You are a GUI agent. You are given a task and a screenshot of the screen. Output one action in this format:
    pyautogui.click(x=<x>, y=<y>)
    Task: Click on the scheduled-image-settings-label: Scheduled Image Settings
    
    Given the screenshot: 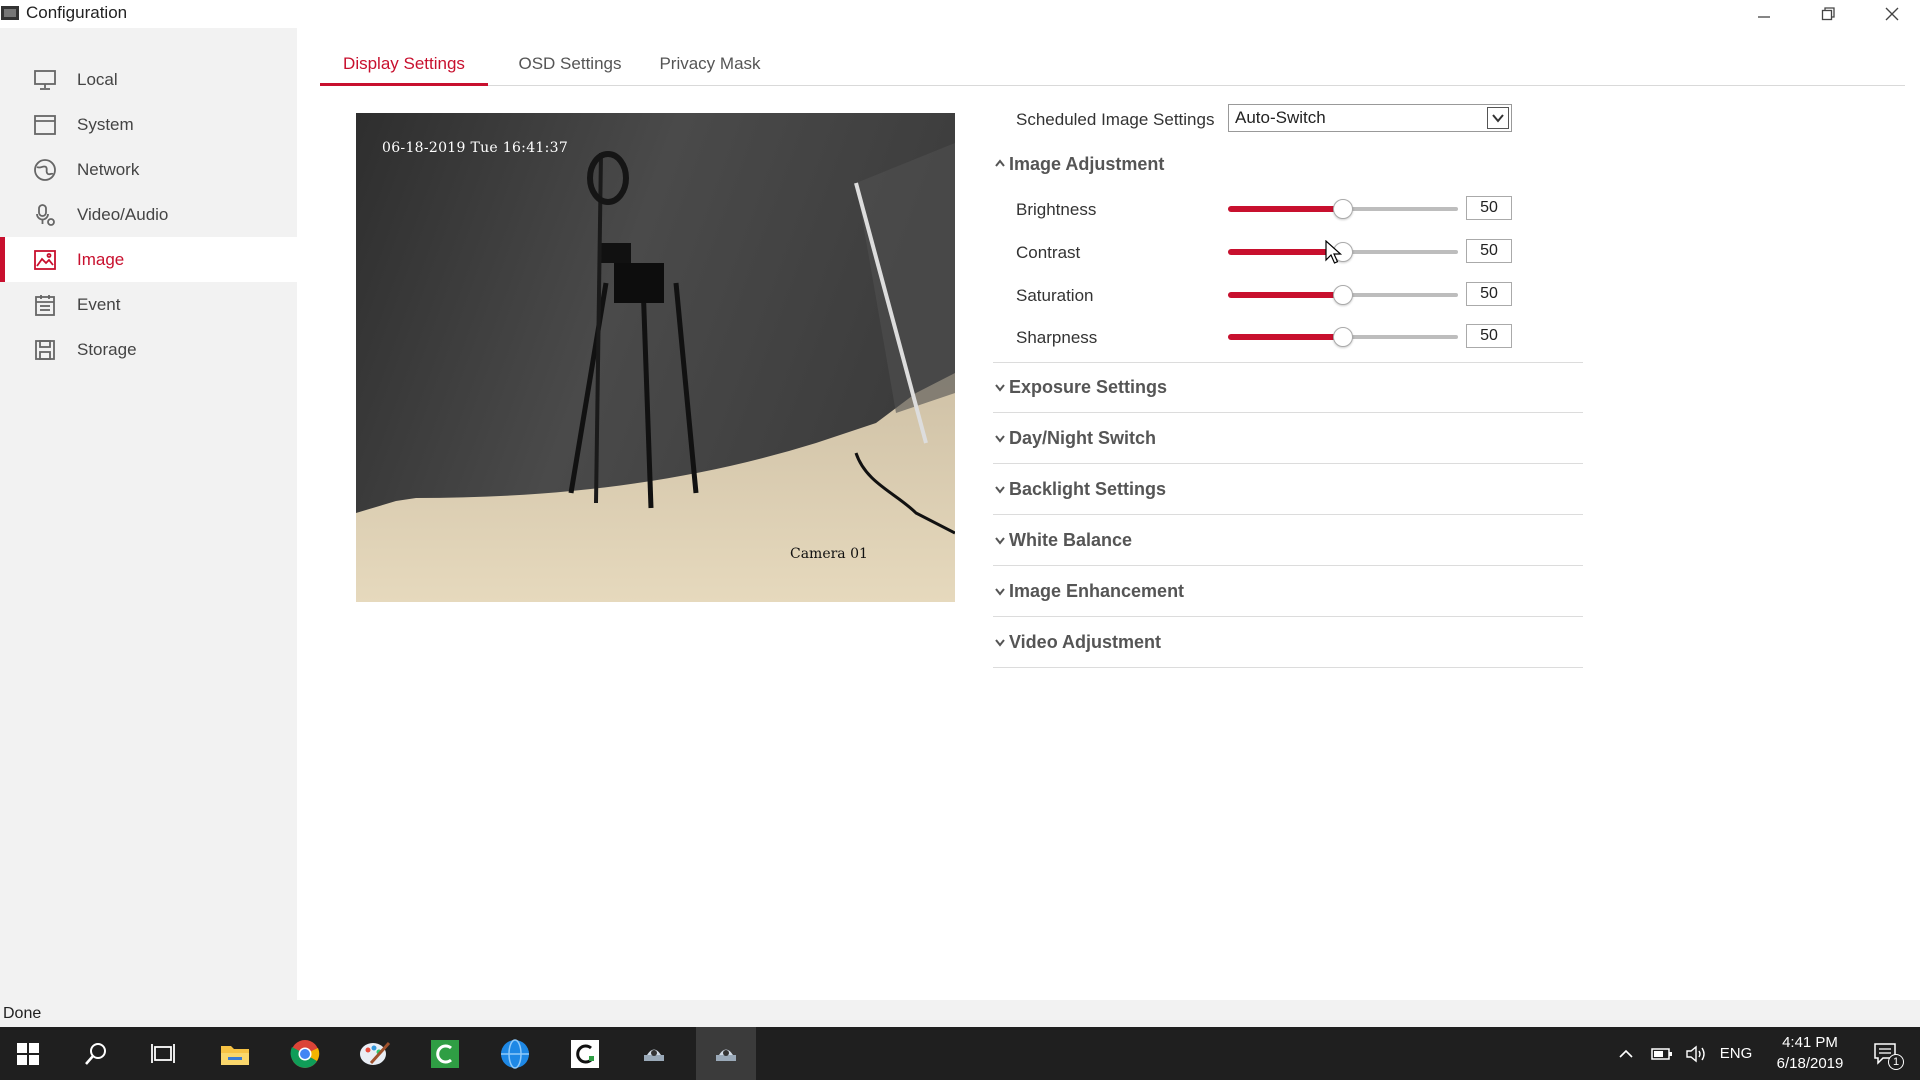 What is the action you would take?
    pyautogui.click(x=1115, y=119)
    